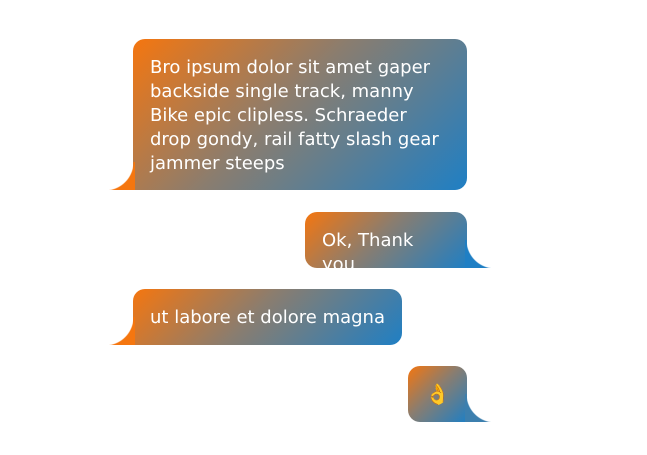  Describe the element at coordinates (451, 394) in the screenshot. I see `message-bubble-outgoing: 👌` at that location.